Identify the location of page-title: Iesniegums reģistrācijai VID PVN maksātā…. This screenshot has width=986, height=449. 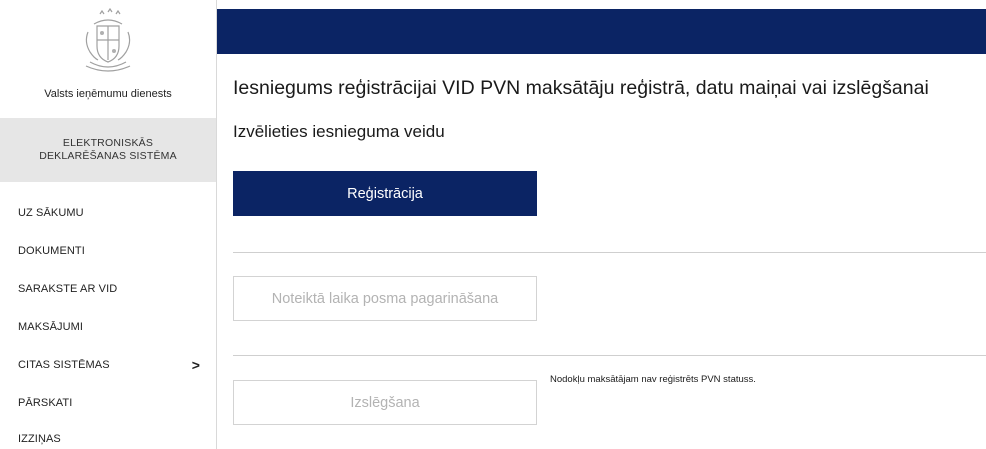
(581, 88).